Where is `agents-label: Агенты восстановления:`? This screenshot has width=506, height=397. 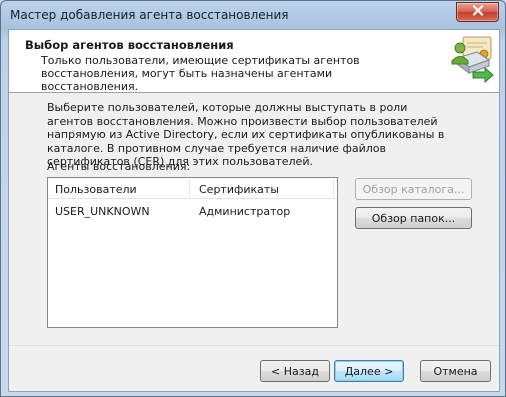 agents-label: Агенты восстановления: is located at coordinates (119, 166).